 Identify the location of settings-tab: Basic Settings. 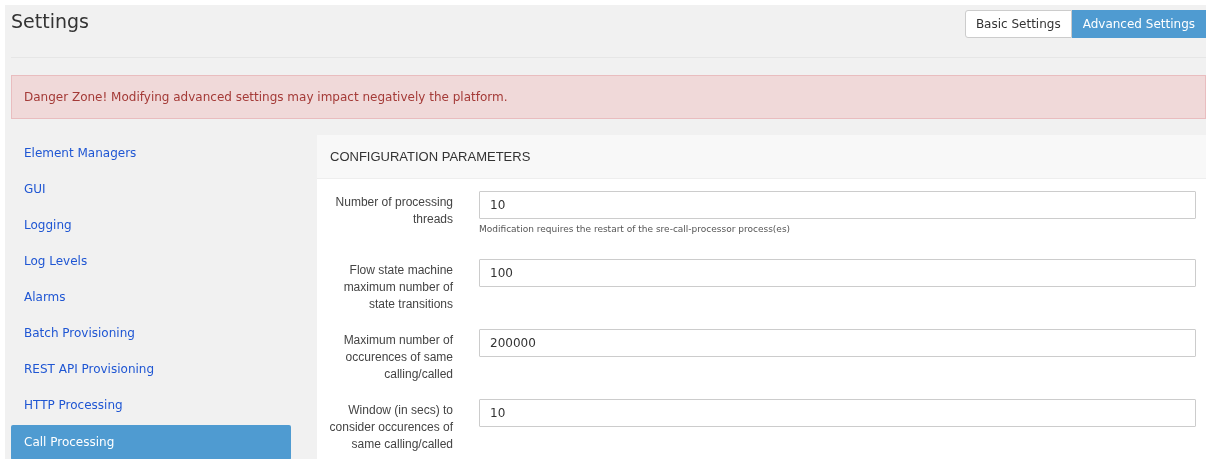
(1018, 24).